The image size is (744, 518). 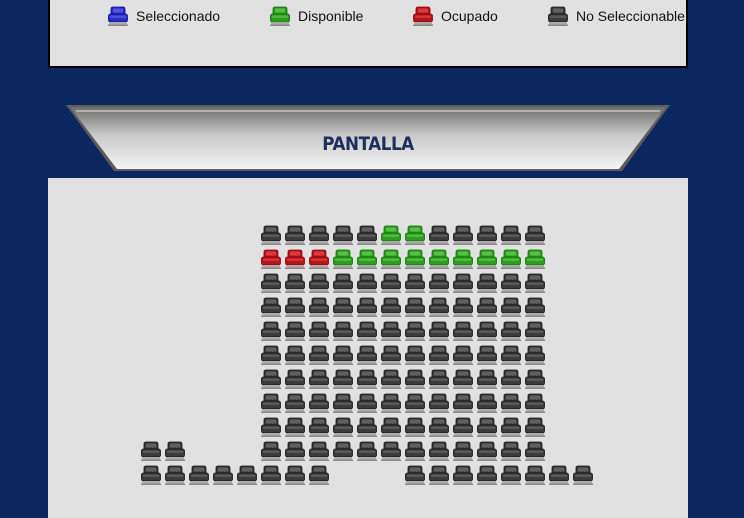 What do you see at coordinates (469, 16) in the screenshot?
I see `legend-occupied-label: Ocupado` at bounding box center [469, 16].